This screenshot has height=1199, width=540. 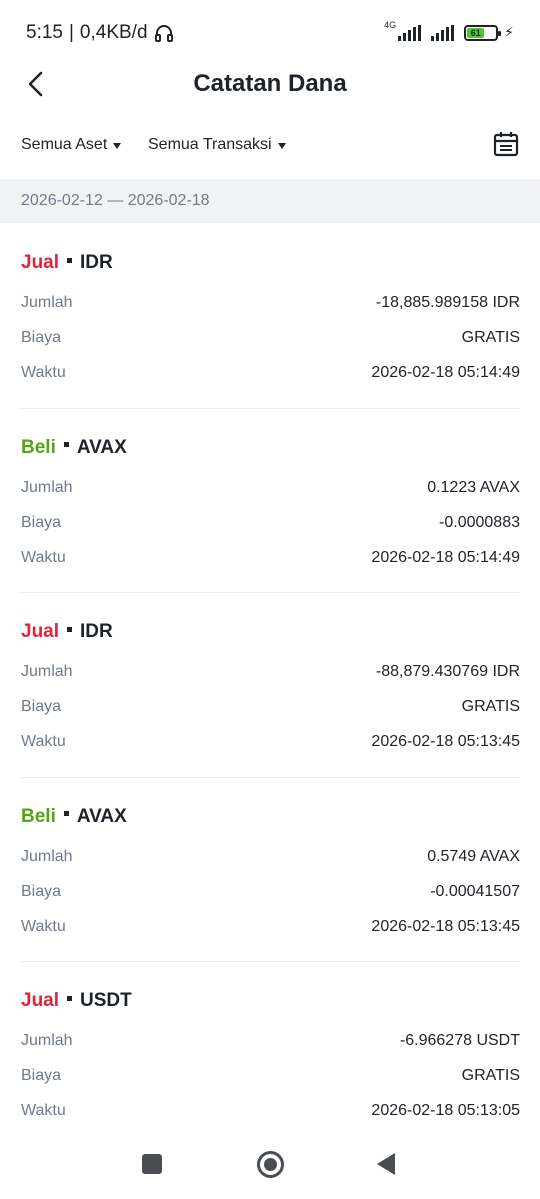 What do you see at coordinates (115, 200) in the screenshot?
I see `date-range: 2026-02-12 — 2026-02-18` at bounding box center [115, 200].